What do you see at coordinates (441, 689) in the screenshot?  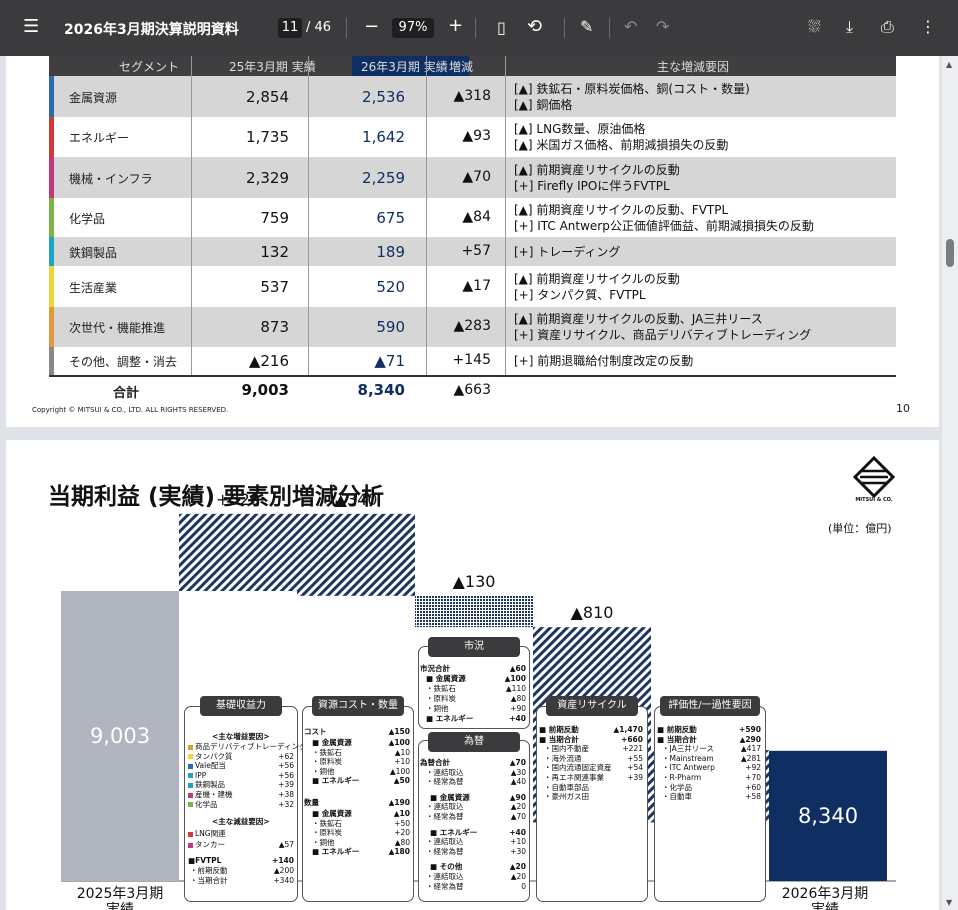 I see `factor-item: ・鉄鉱石` at bounding box center [441, 689].